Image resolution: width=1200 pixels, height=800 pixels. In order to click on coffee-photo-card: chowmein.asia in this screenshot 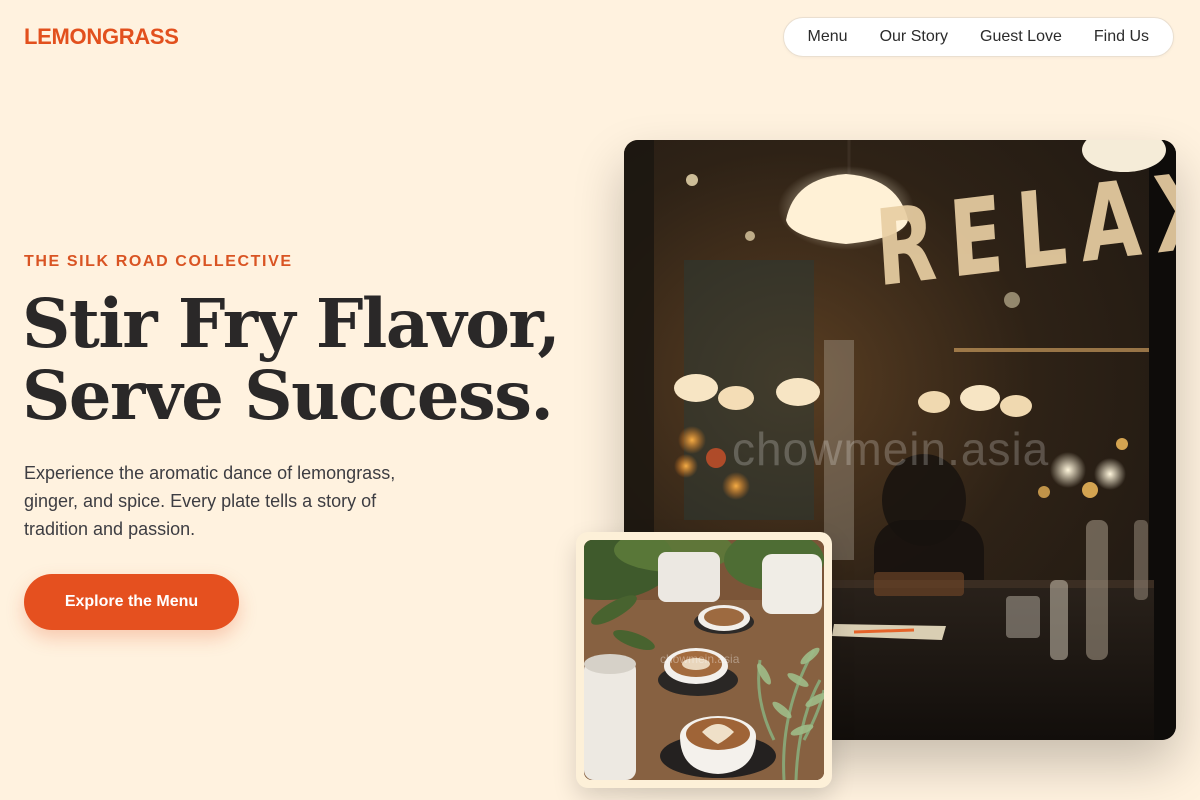, I will do `click(704, 660)`.